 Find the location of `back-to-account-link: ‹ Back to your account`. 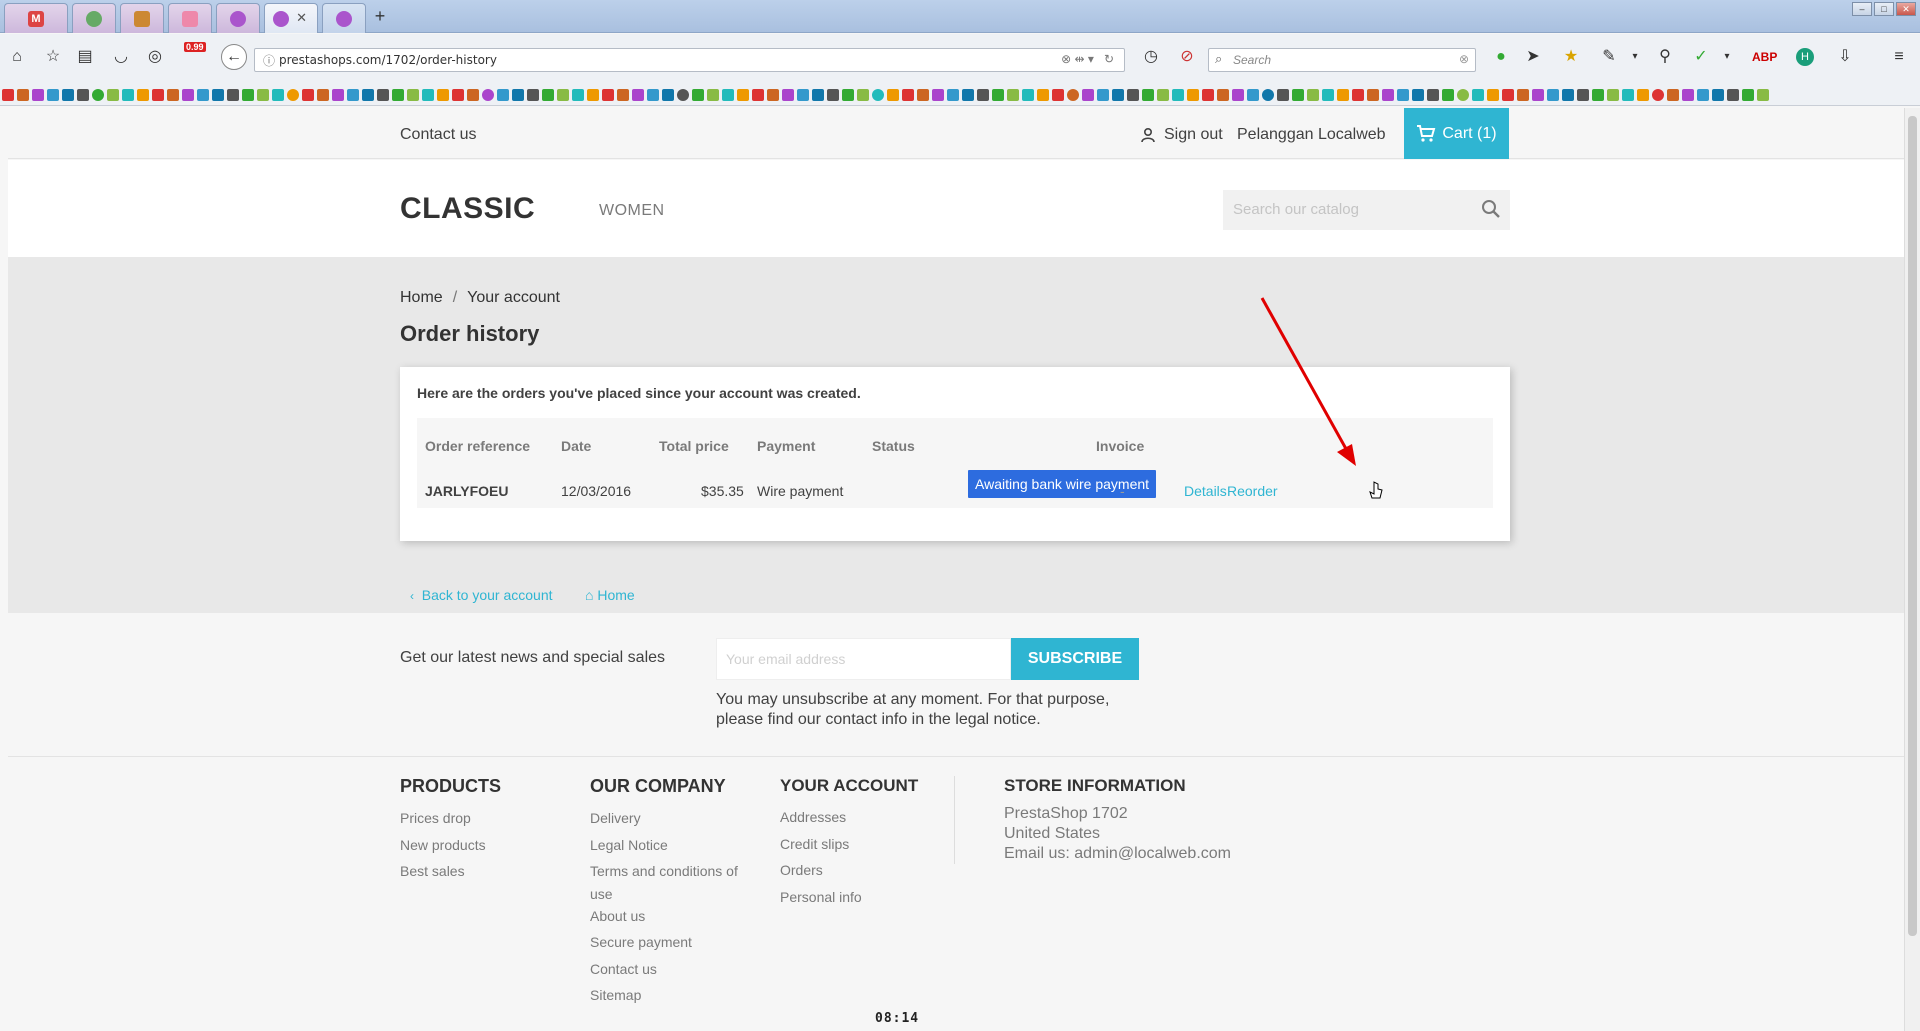

back-to-account-link: ‹ Back to your account is located at coordinates (481, 595).